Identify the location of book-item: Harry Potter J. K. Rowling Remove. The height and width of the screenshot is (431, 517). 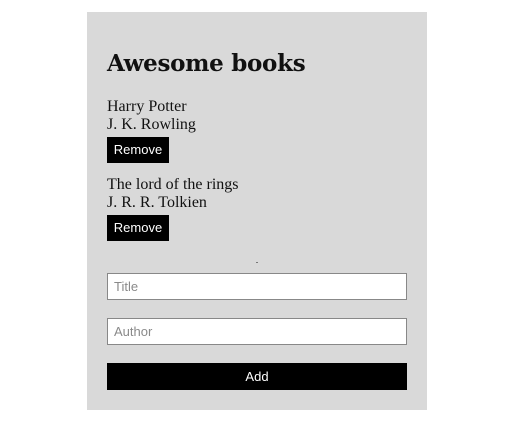
(151, 130).